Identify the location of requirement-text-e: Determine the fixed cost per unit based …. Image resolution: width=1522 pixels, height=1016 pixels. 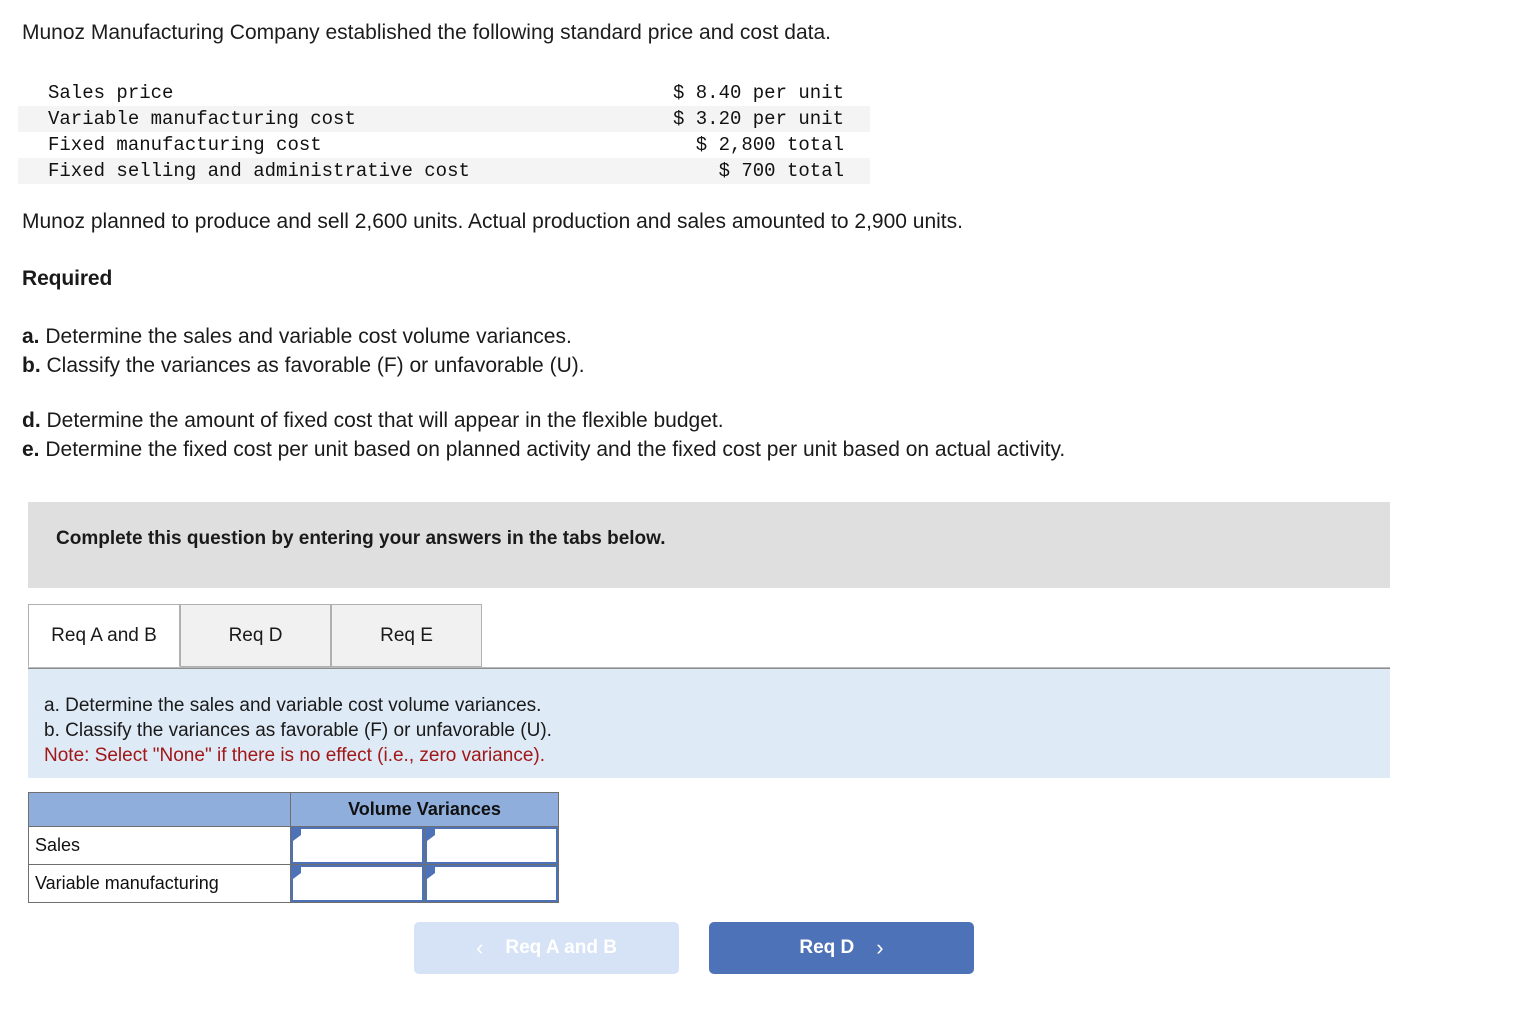
(555, 449).